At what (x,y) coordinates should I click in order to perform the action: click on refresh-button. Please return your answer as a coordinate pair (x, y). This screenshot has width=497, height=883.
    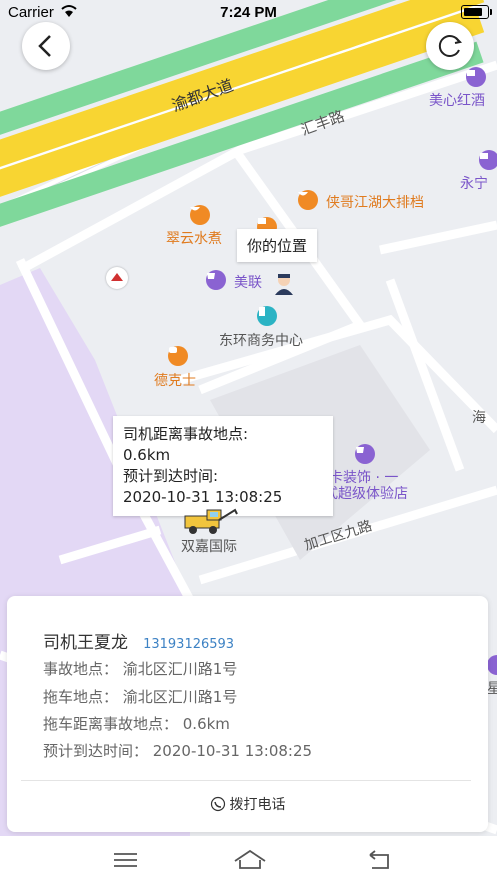
    Looking at the image, I should click on (450, 46).